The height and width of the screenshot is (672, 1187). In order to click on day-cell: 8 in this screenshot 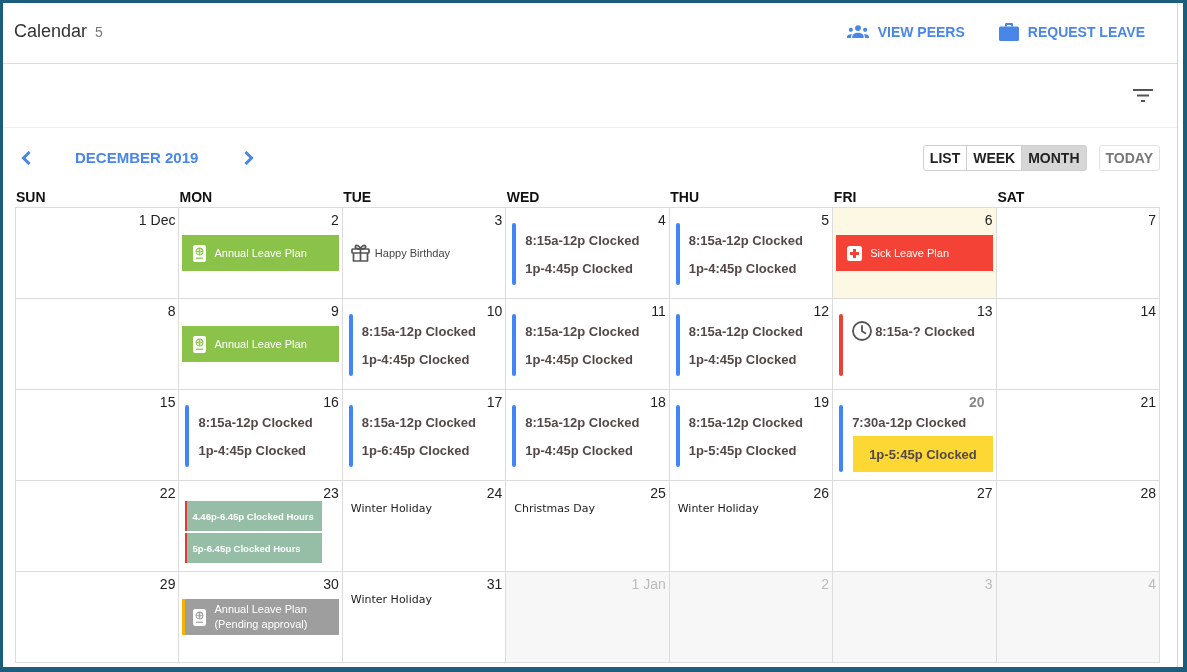, I will do `click(98, 344)`.